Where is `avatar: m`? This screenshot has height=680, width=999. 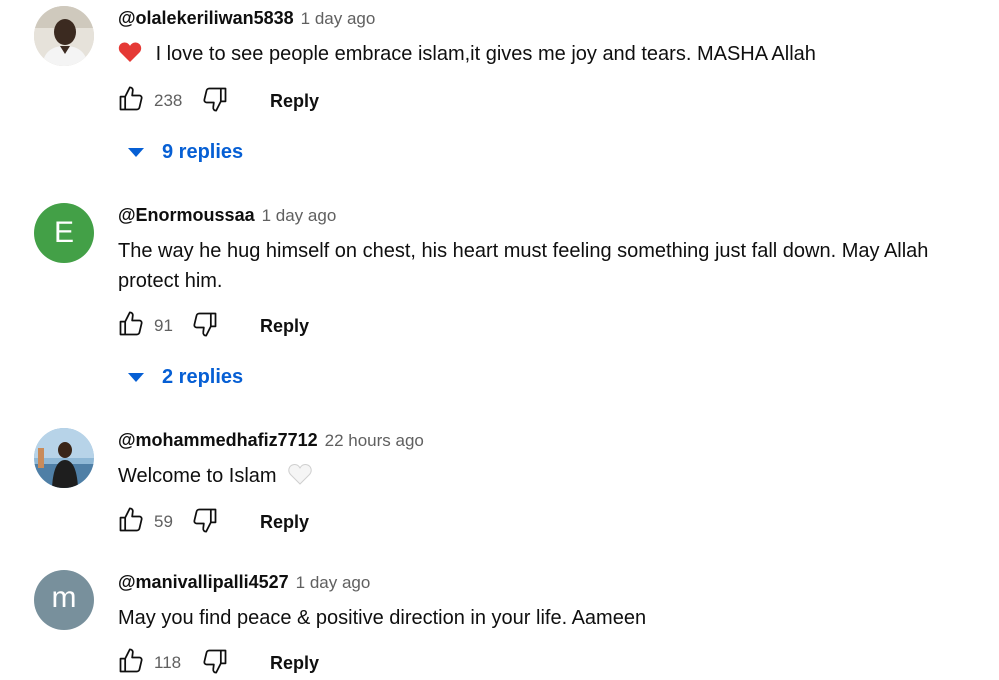 avatar: m is located at coordinates (64, 600).